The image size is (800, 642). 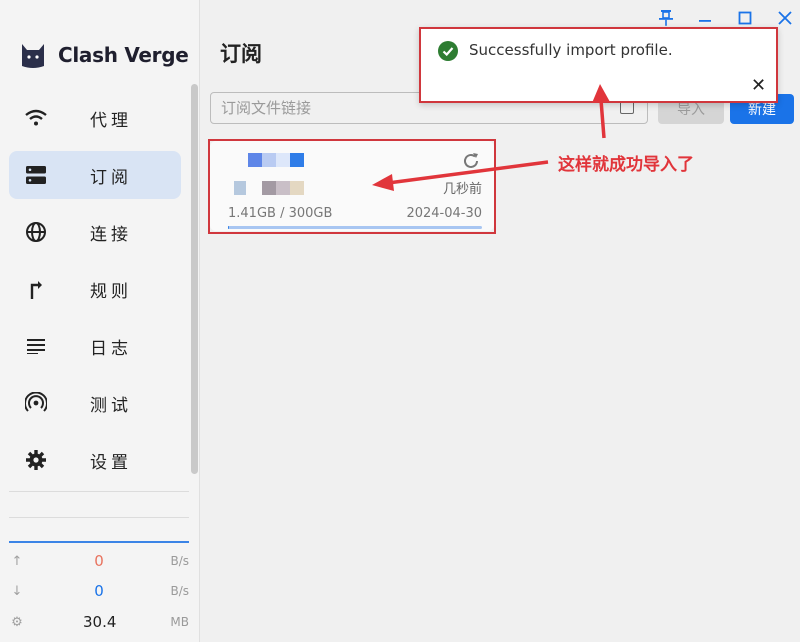 What do you see at coordinates (17, 622) in the screenshot?
I see `memory-icon: ⚙` at bounding box center [17, 622].